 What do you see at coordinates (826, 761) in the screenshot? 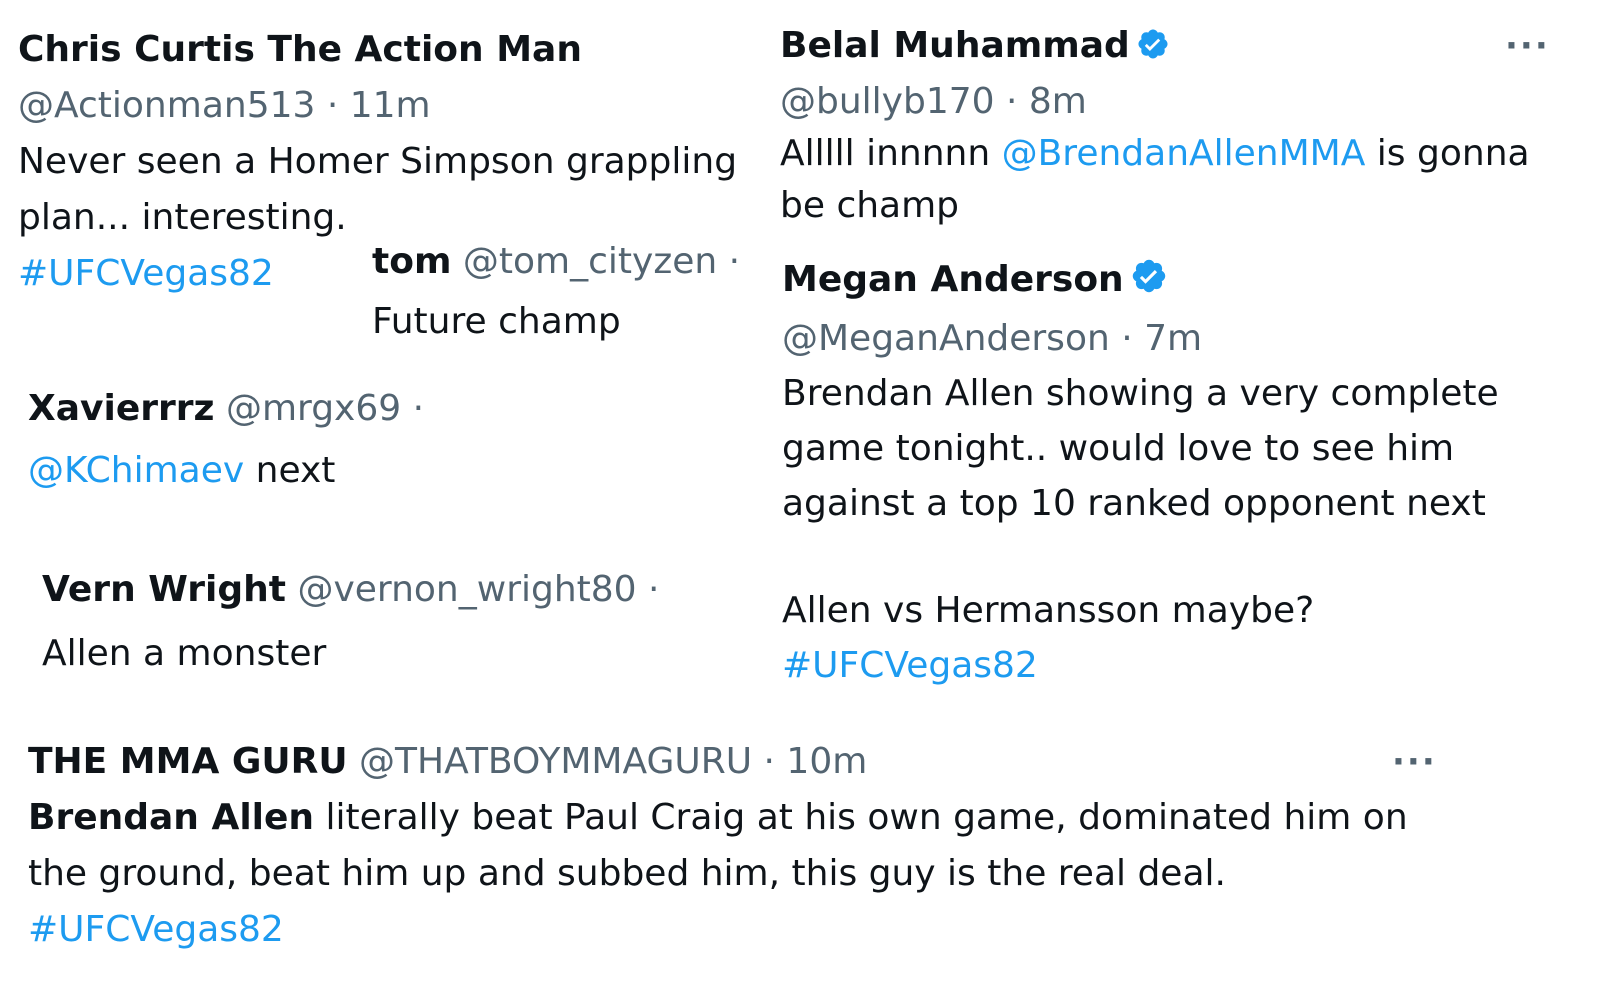
I see `timestamp: 10m` at bounding box center [826, 761].